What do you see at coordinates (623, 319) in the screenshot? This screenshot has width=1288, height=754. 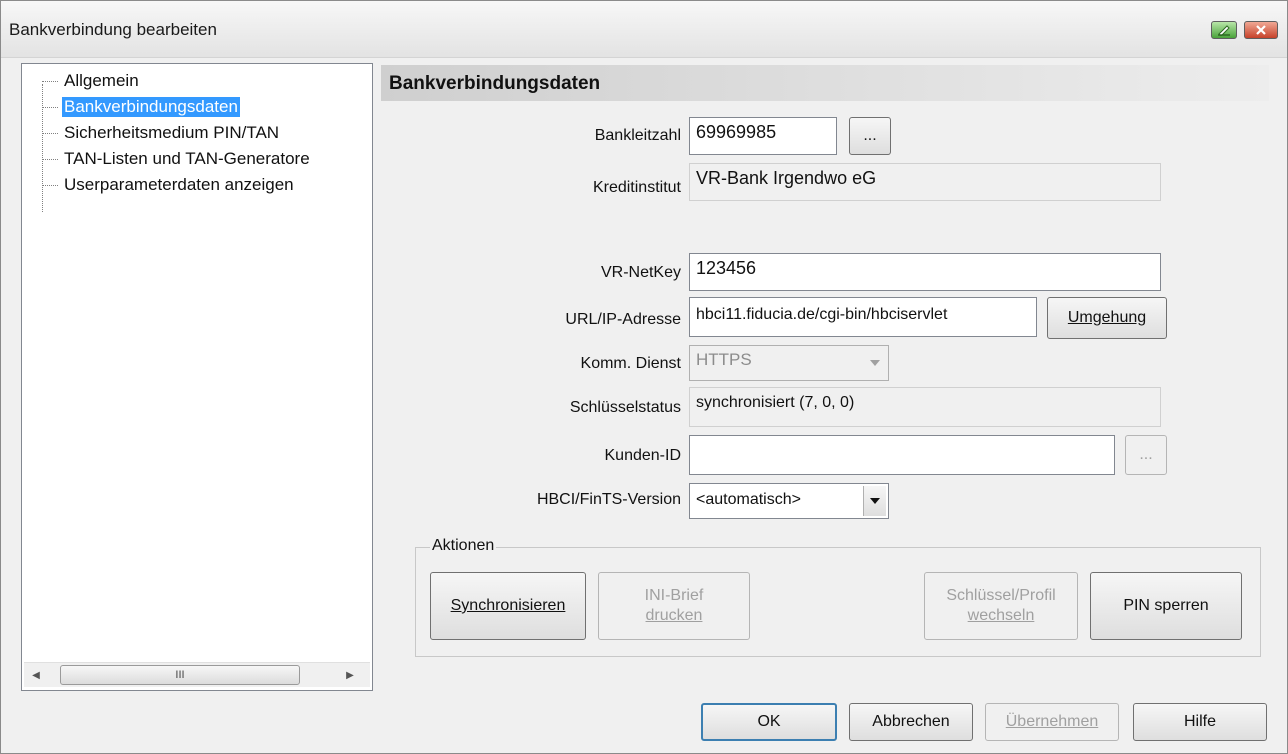 I see `url-label: URL/IP-Adresse` at bounding box center [623, 319].